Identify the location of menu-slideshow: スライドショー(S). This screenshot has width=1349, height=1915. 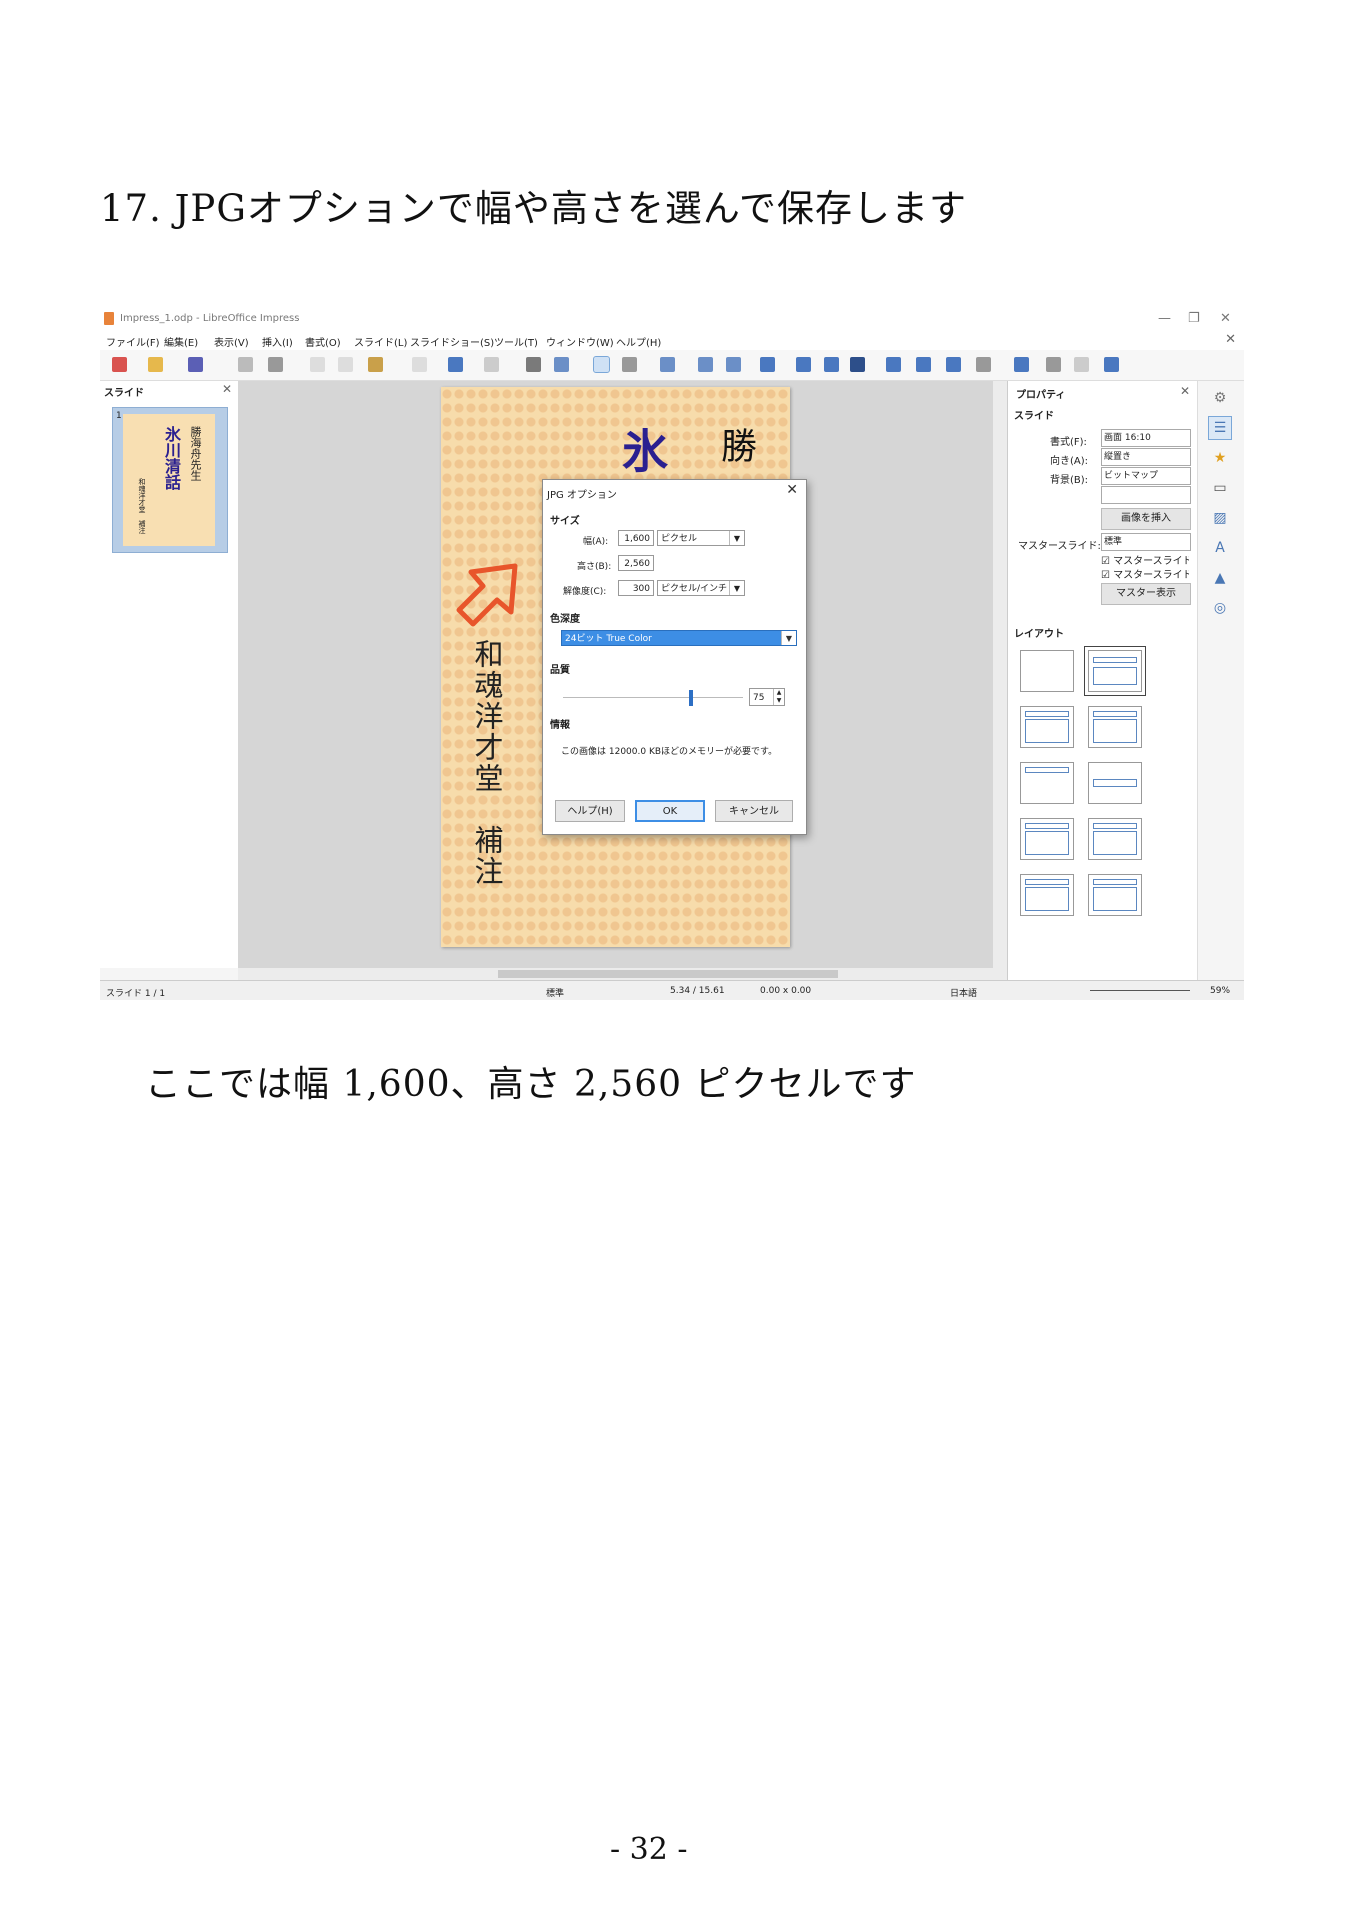
(452, 341).